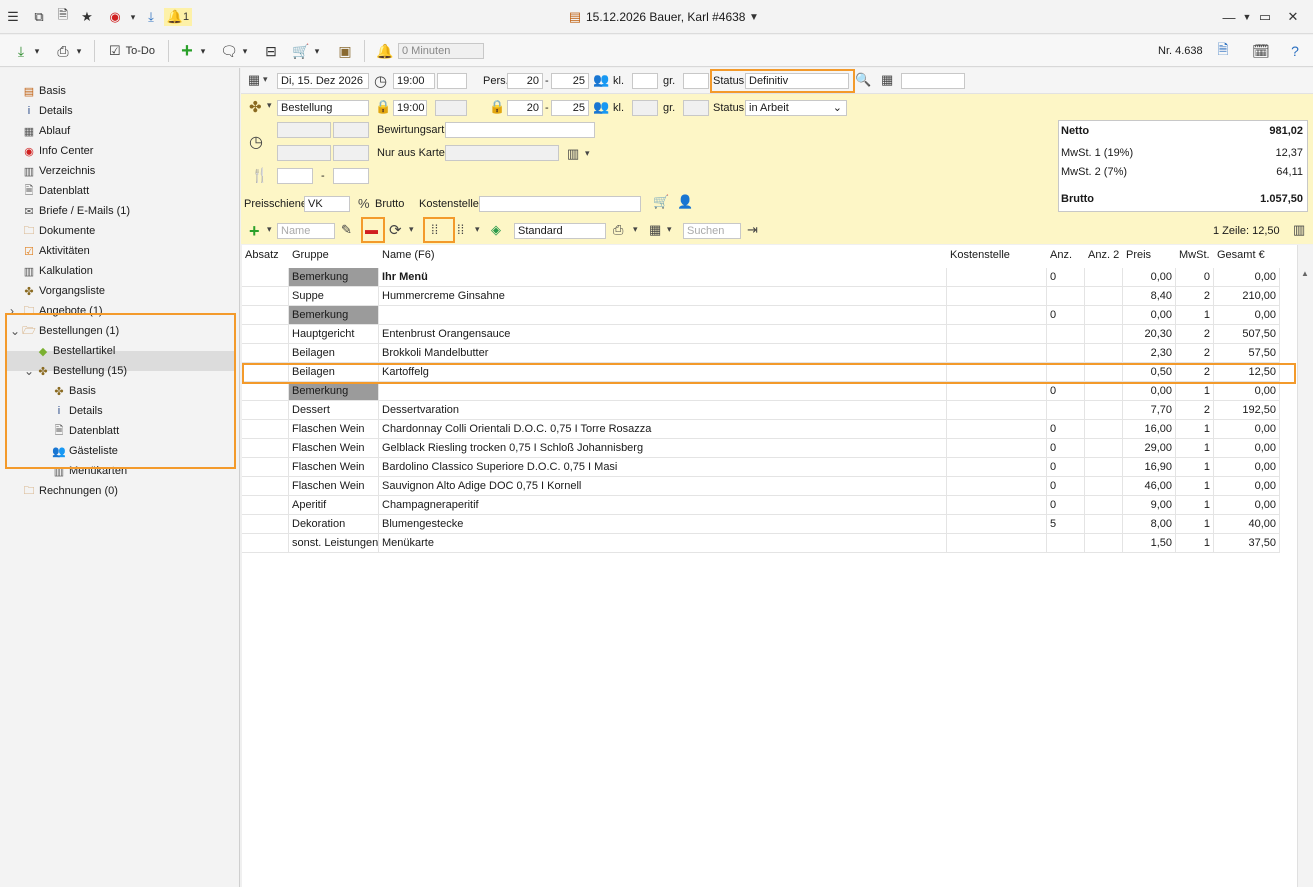 The width and height of the screenshot is (1313, 887). Describe the element at coordinates (364, 203) in the screenshot. I see `percent-icon: %` at that location.